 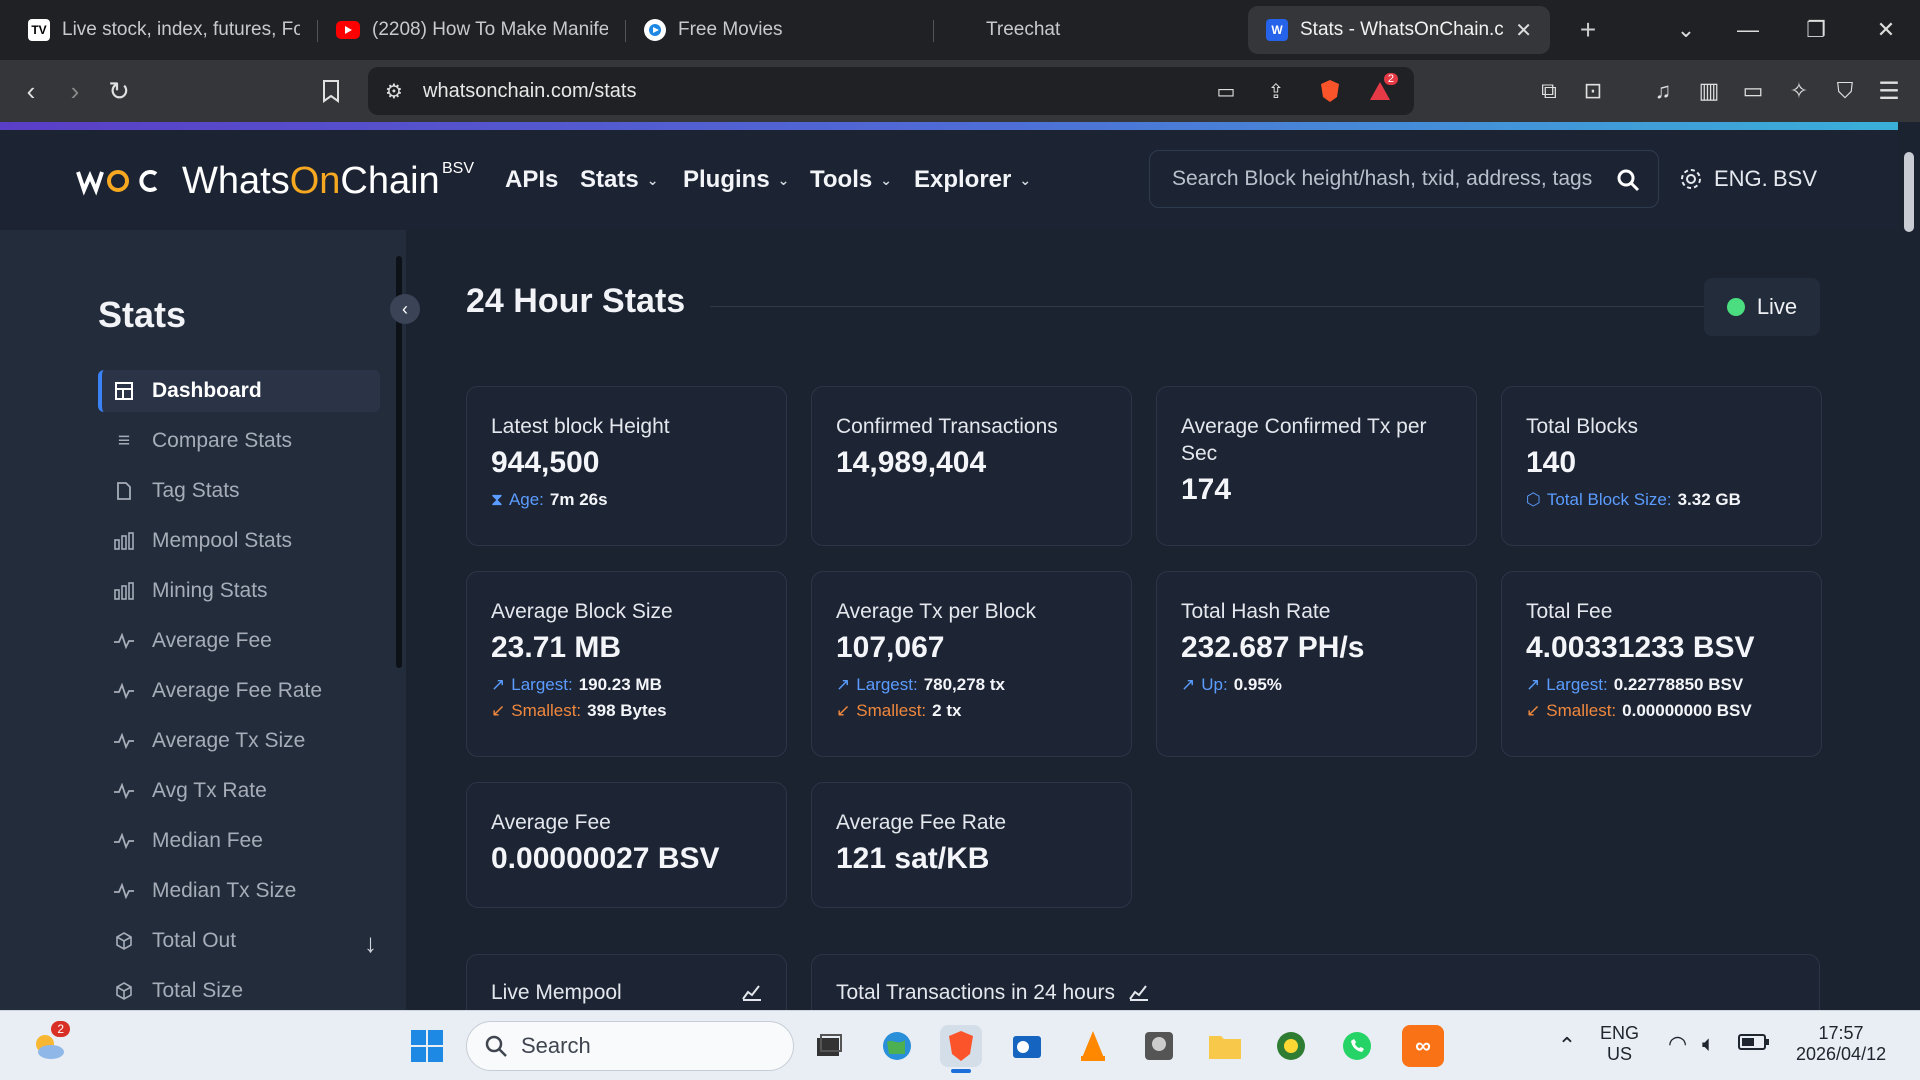 What do you see at coordinates (142, 314) in the screenshot?
I see `sidebar-title: Stats` at bounding box center [142, 314].